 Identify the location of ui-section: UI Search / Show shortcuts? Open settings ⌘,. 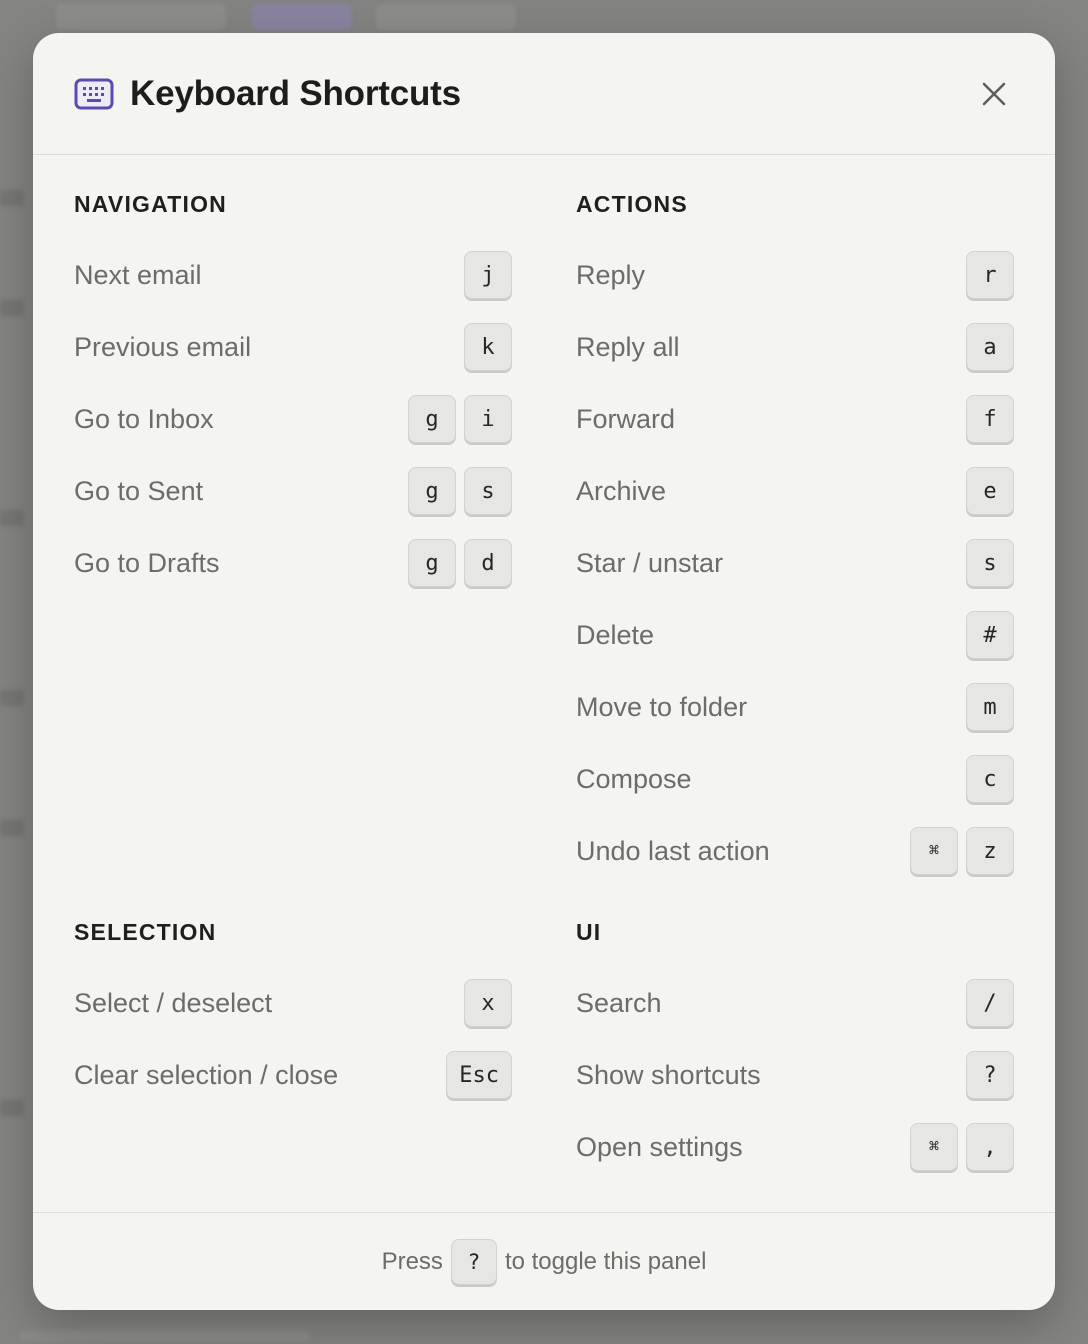
(795, 1051).